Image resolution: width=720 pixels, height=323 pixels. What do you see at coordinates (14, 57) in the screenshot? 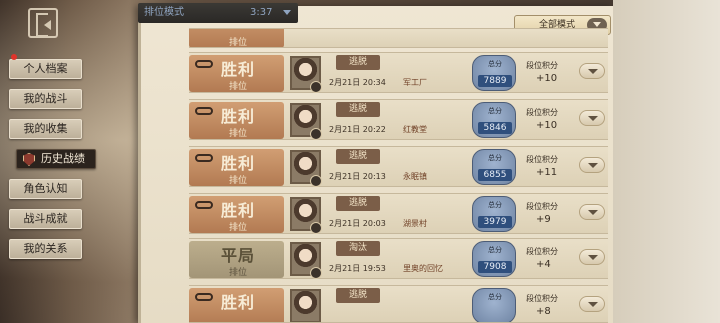
I see `notification-dot` at bounding box center [14, 57].